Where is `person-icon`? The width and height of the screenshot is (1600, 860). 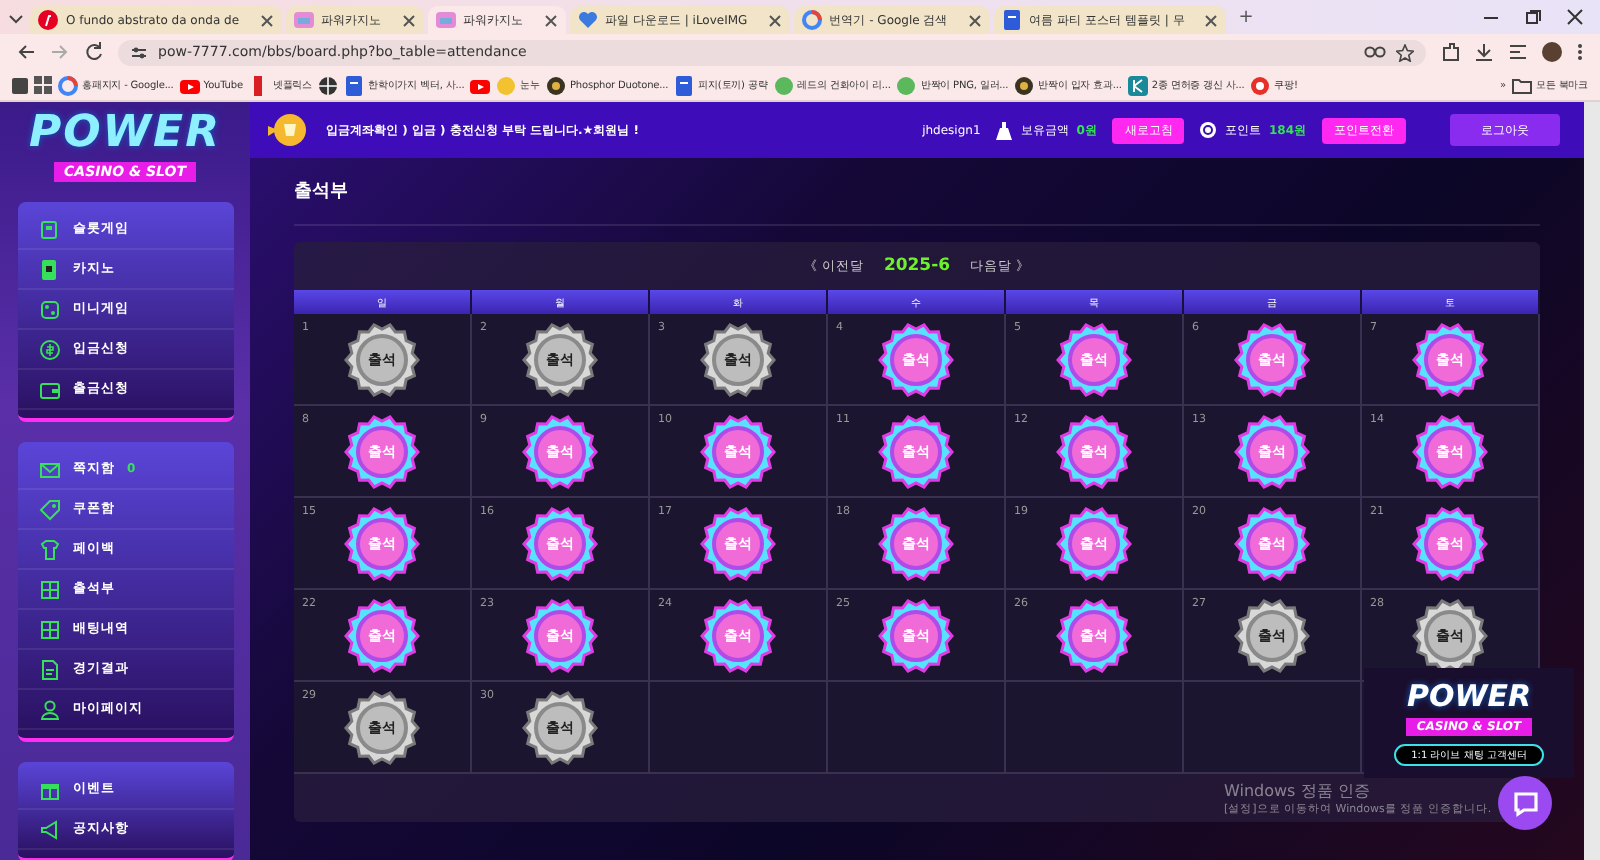
person-icon is located at coordinates (49, 709).